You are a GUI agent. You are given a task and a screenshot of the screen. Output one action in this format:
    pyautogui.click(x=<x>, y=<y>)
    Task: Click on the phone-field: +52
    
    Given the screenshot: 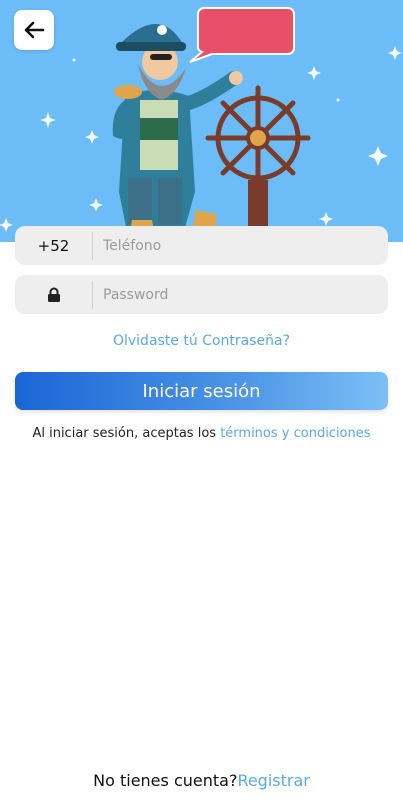 What is the action you would take?
    pyautogui.click(x=201, y=245)
    